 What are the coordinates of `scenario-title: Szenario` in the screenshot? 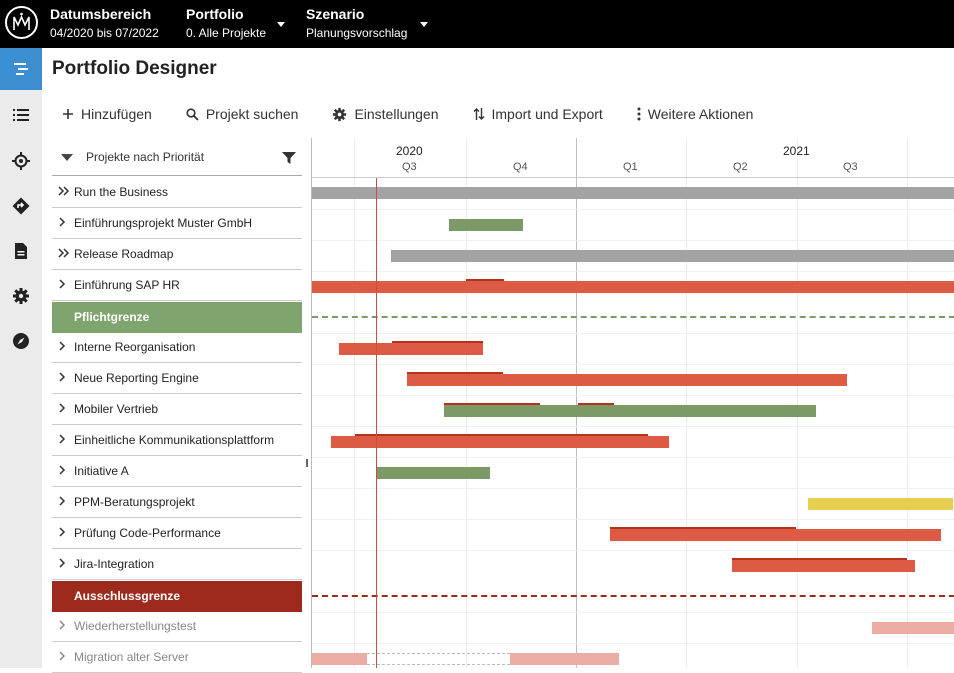 It's located at (335, 14).